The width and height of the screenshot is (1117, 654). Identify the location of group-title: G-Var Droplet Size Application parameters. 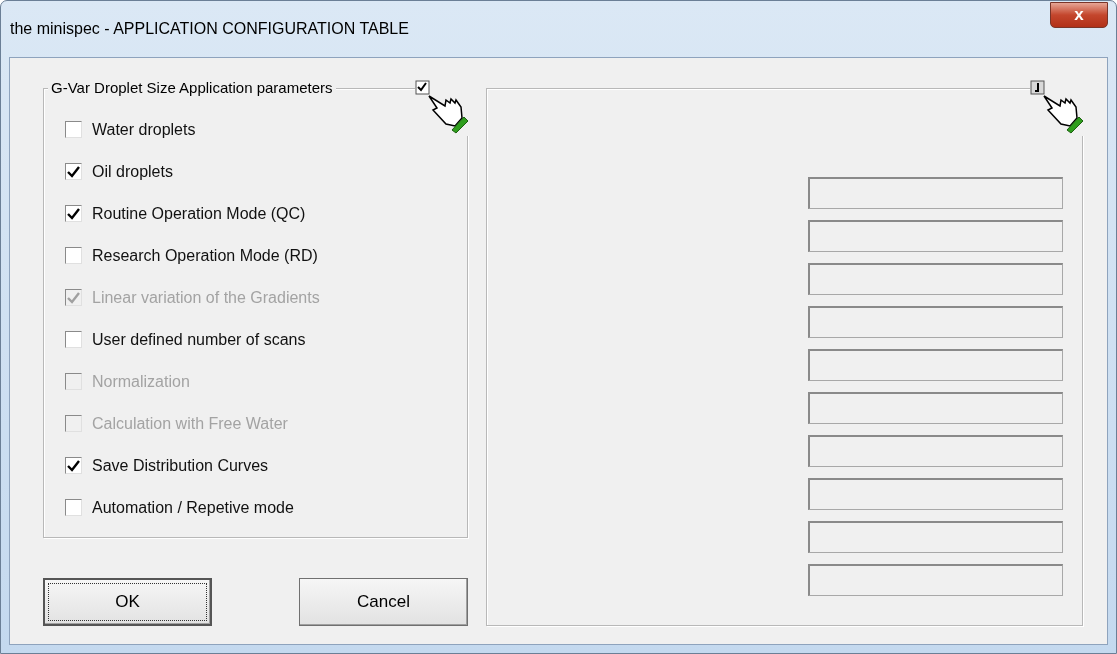
(192, 88).